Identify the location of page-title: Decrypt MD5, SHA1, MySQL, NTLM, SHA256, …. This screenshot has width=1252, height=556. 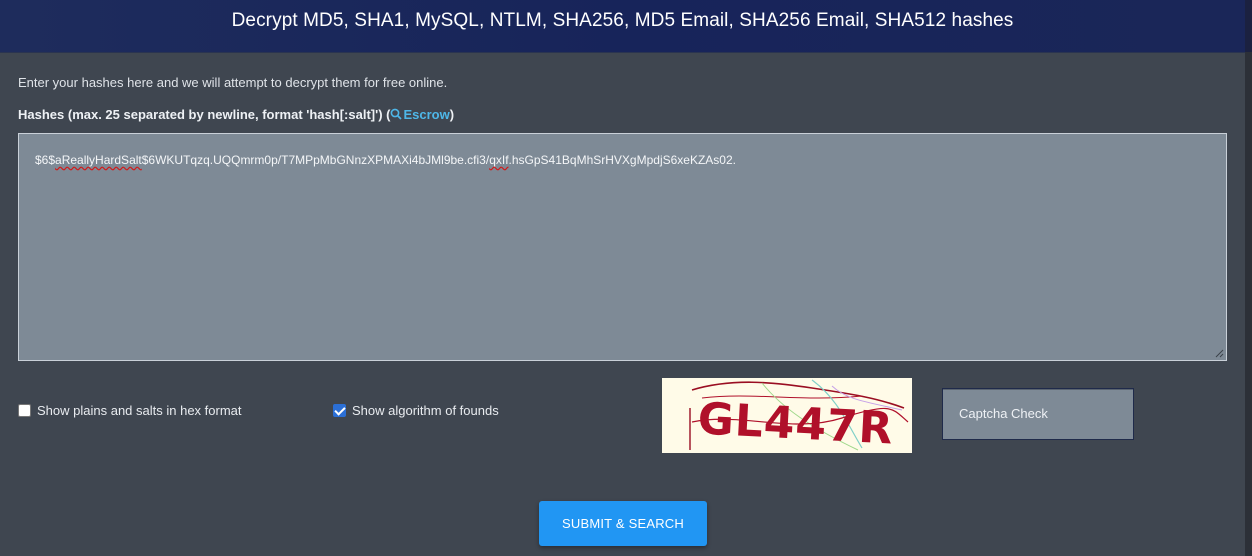
(622, 20).